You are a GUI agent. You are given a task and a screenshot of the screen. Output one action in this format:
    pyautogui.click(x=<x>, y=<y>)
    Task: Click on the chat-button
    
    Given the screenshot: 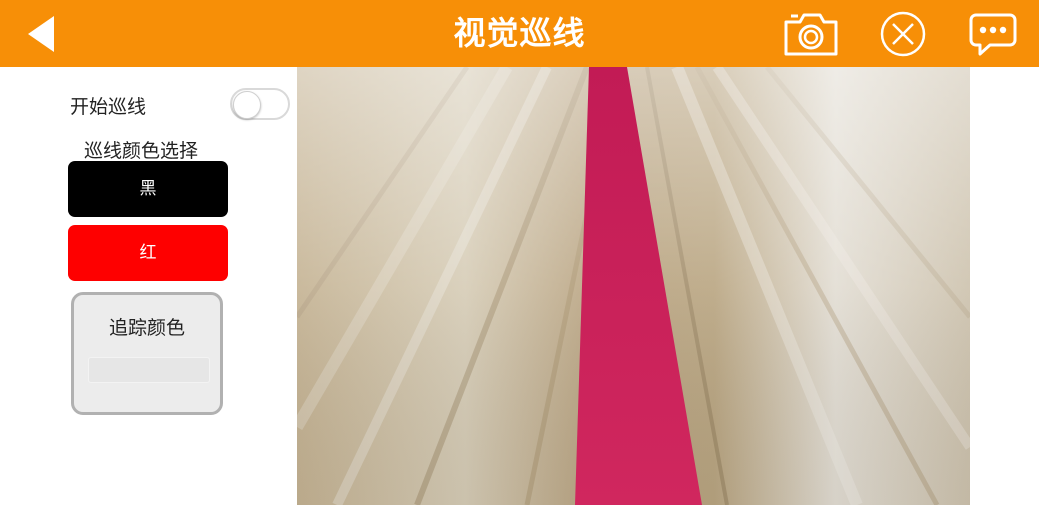 What is the action you would take?
    pyautogui.click(x=993, y=34)
    